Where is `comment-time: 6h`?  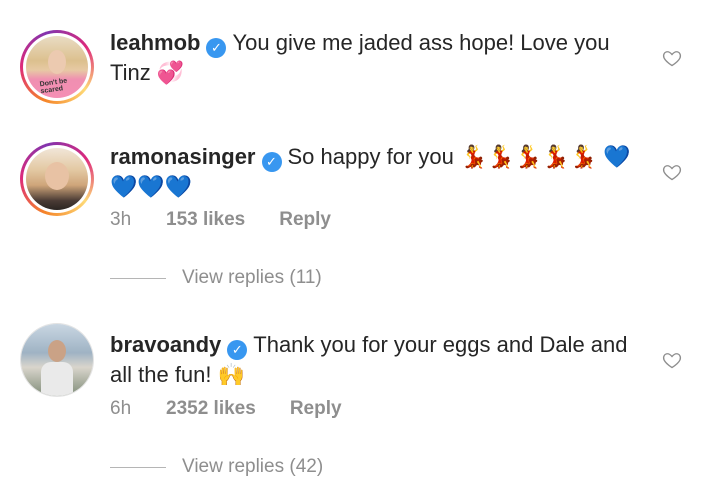 comment-time: 6h is located at coordinates (121, 408).